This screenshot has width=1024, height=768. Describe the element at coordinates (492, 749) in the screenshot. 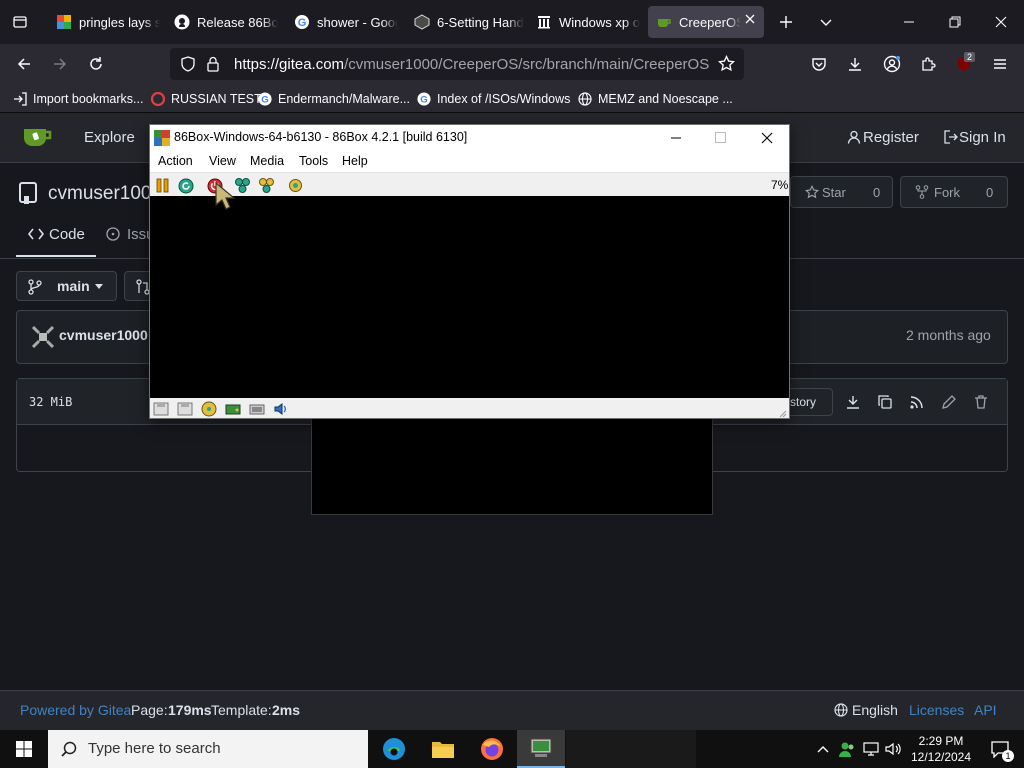

I see `taskbar-firefox` at that location.